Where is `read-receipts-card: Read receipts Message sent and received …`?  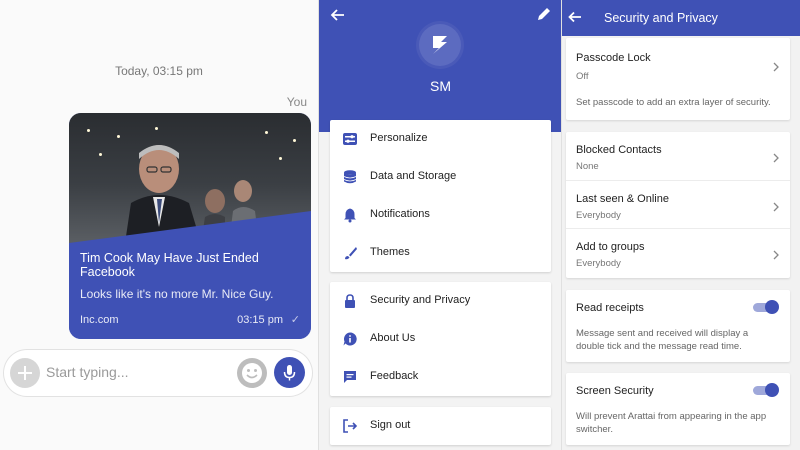 read-receipts-card: Read receipts Message sent and received … is located at coordinates (678, 326).